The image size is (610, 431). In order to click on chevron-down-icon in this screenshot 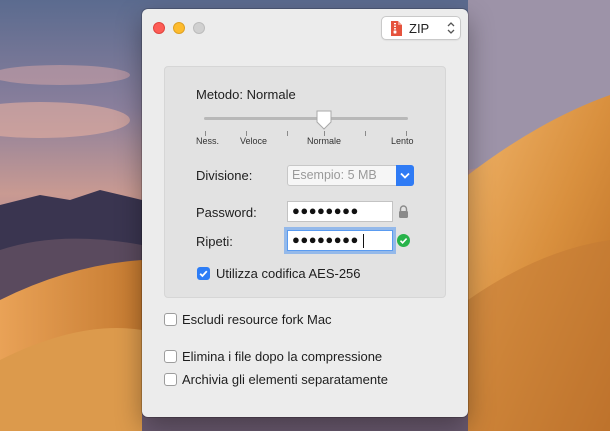, I will do `click(405, 175)`.